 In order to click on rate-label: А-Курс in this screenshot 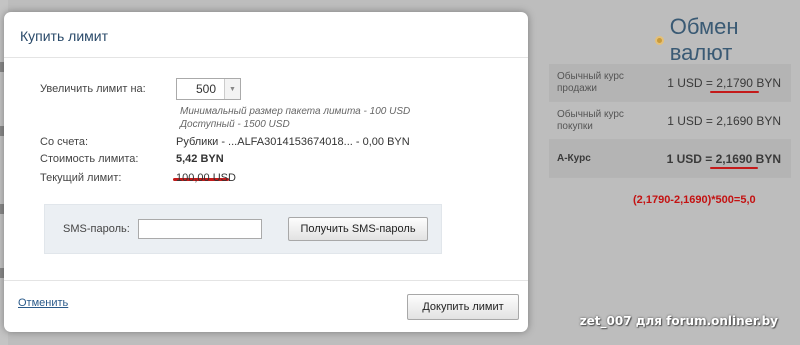, I will do `click(574, 158)`.